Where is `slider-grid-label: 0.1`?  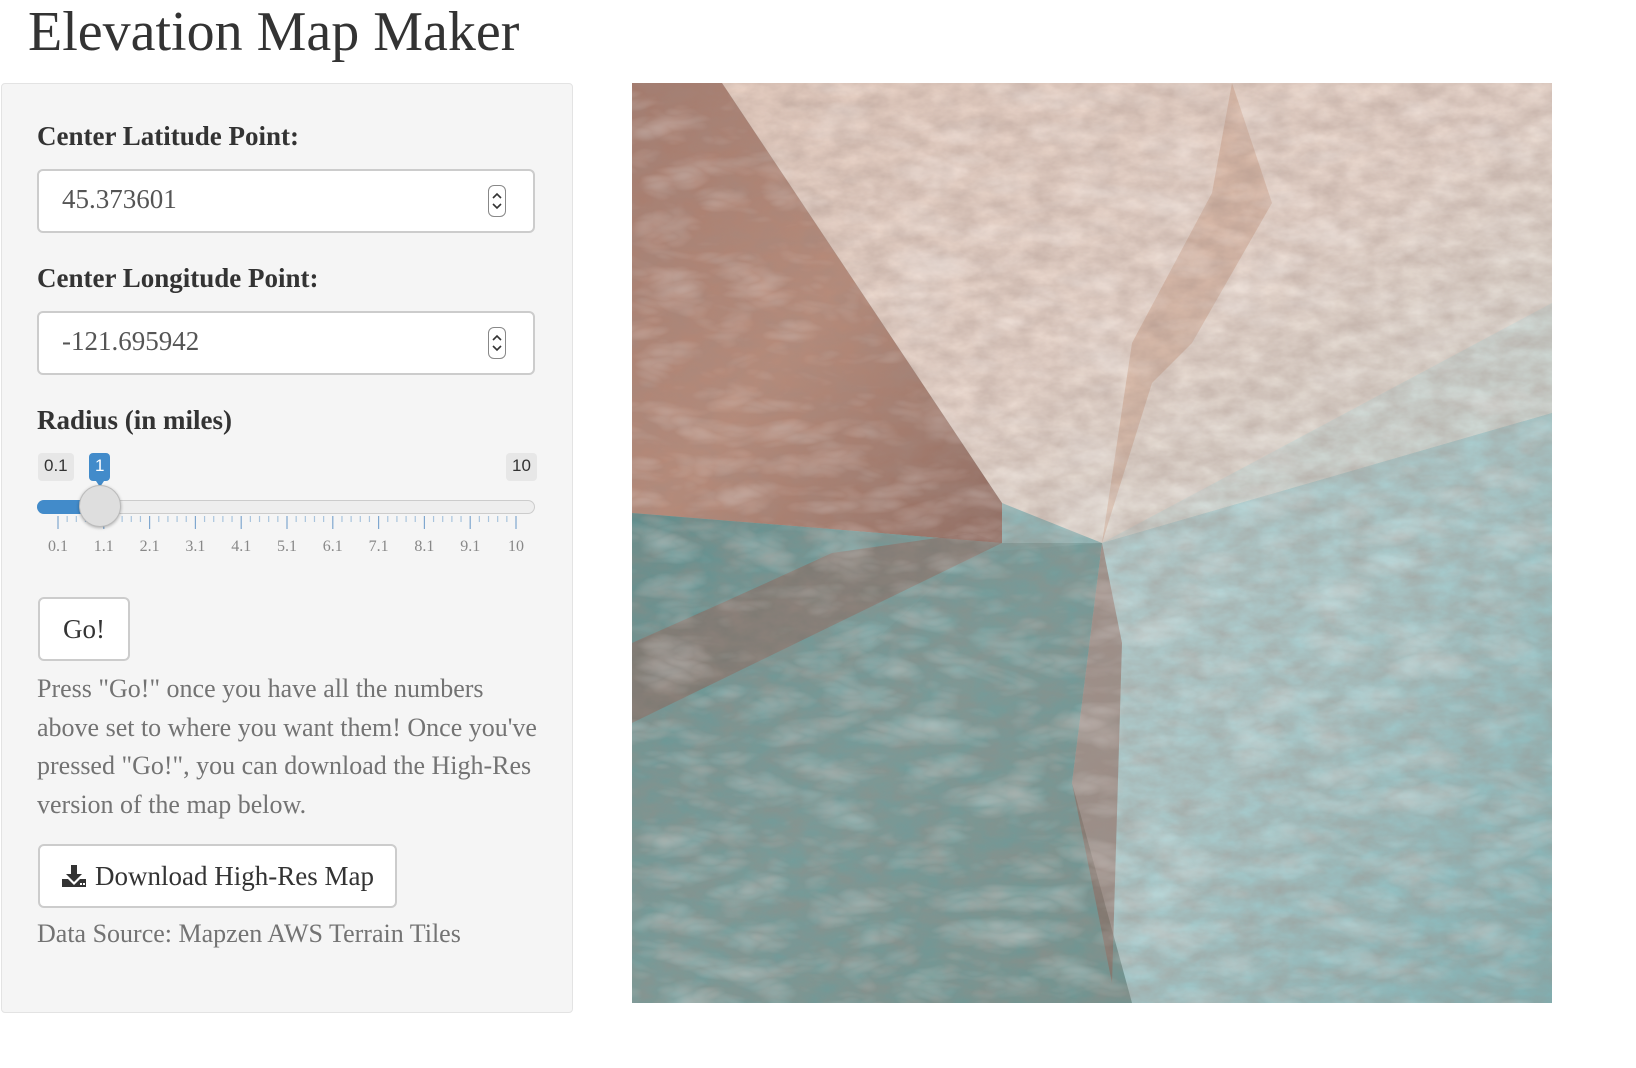
slider-grid-label: 0.1 is located at coordinates (58, 546).